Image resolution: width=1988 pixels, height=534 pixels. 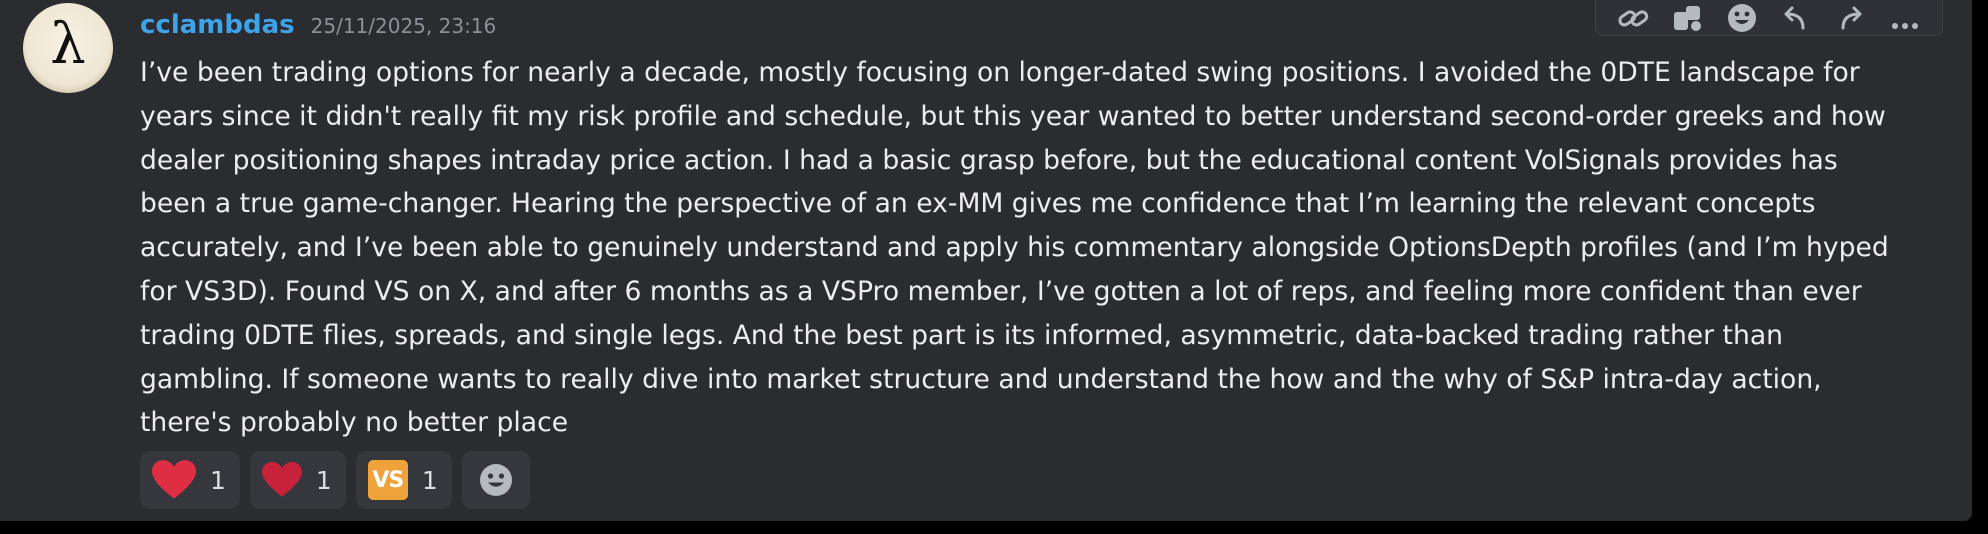 I want to click on add-emoji-icon, so click(x=496, y=480).